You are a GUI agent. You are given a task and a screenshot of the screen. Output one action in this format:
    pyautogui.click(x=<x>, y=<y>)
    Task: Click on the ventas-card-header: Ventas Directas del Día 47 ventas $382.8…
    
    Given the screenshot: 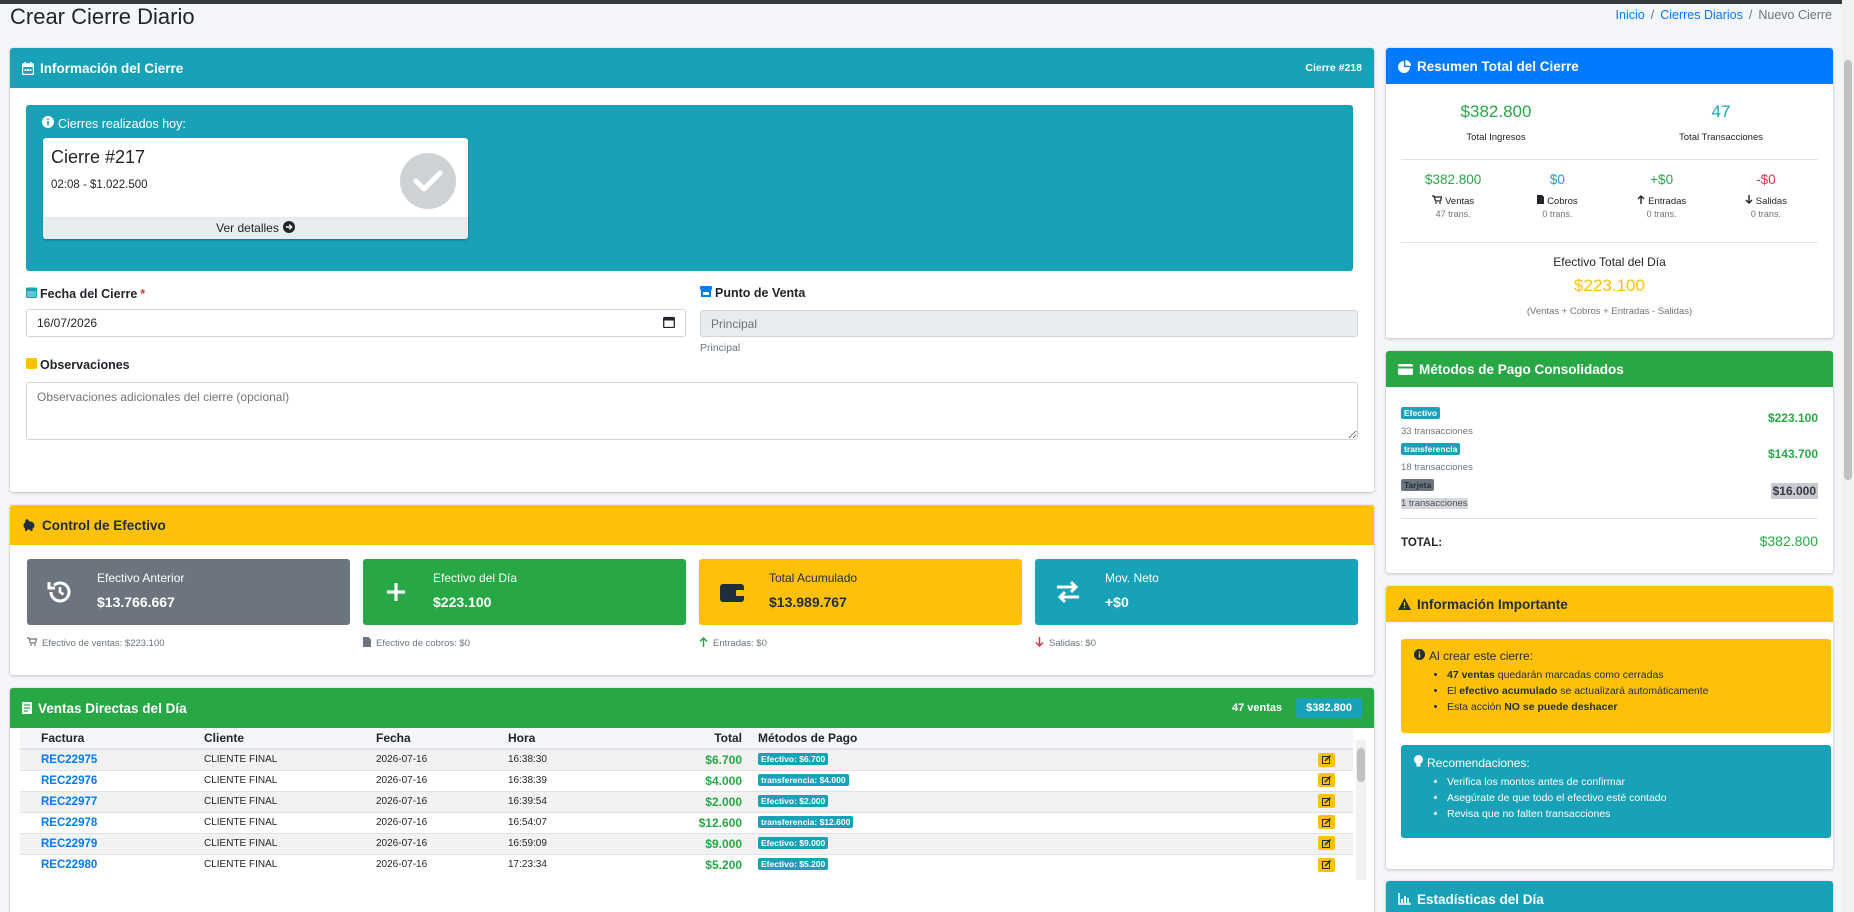 What is the action you would take?
    pyautogui.click(x=692, y=708)
    